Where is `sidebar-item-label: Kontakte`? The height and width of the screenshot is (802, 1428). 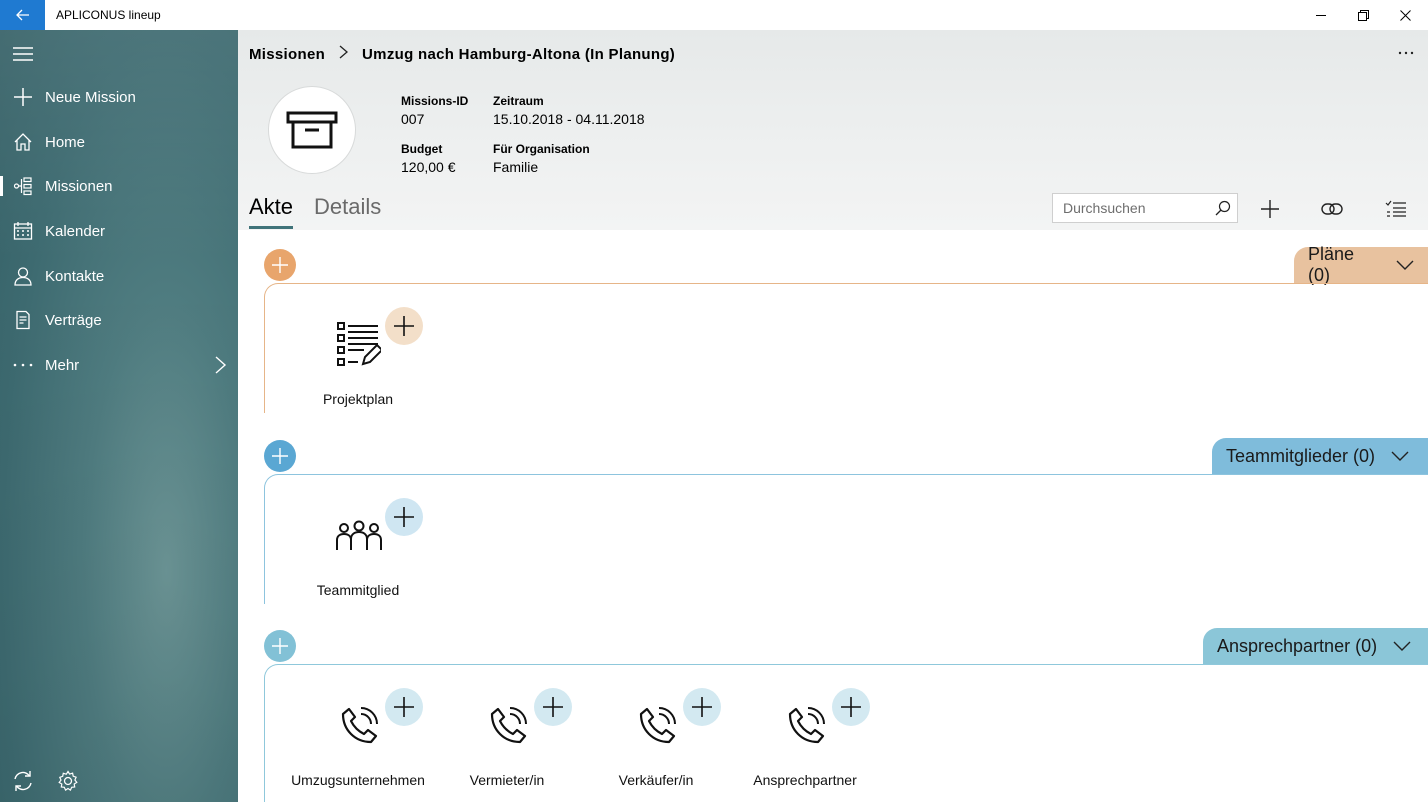
sidebar-item-label: Kontakte is located at coordinates (75, 276).